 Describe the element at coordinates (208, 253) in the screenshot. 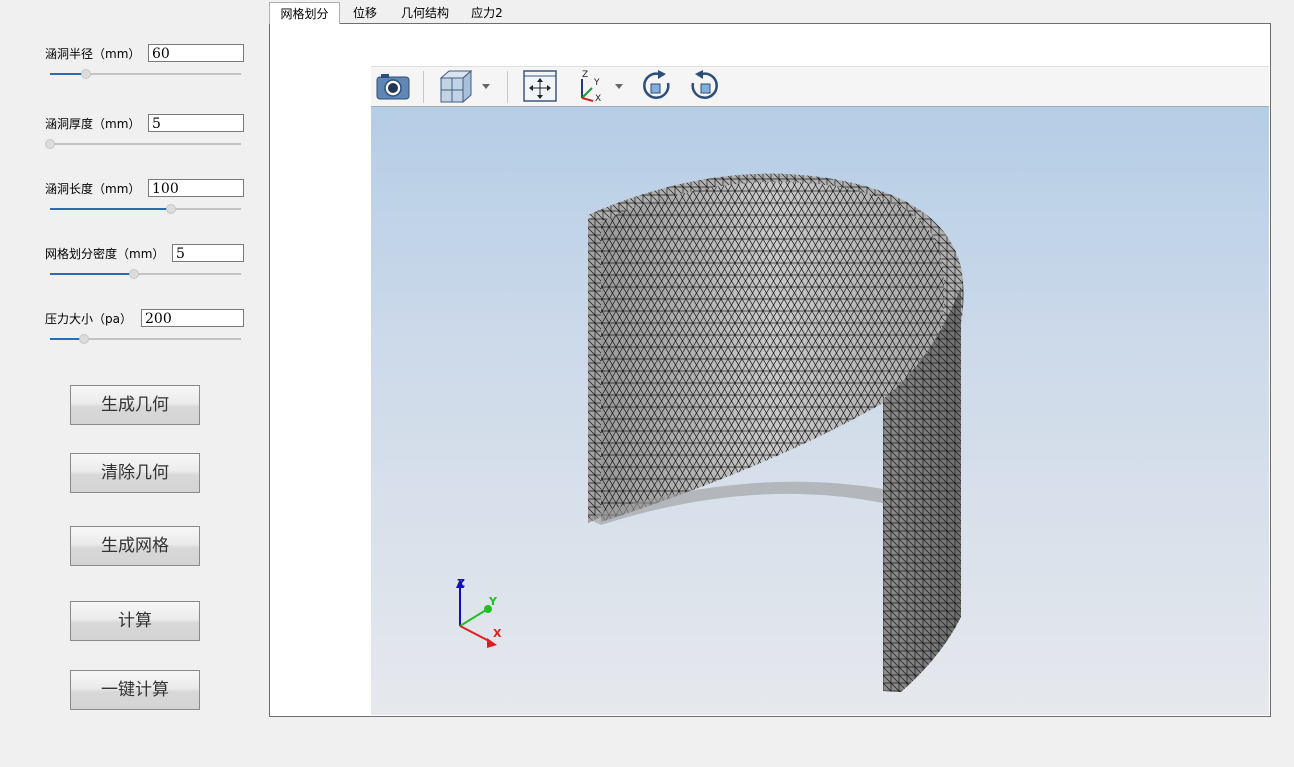

I see `mesh-density-input: 5` at that location.